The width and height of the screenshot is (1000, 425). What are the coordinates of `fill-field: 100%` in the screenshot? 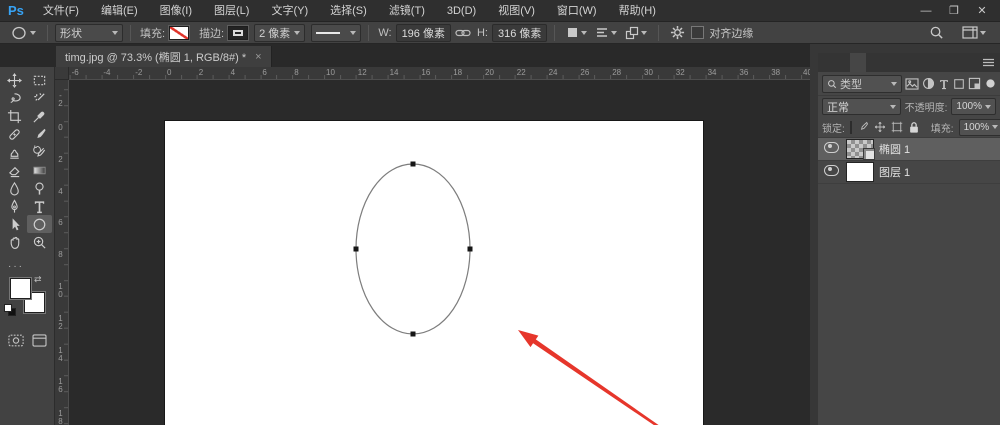 It's located at (979, 127).